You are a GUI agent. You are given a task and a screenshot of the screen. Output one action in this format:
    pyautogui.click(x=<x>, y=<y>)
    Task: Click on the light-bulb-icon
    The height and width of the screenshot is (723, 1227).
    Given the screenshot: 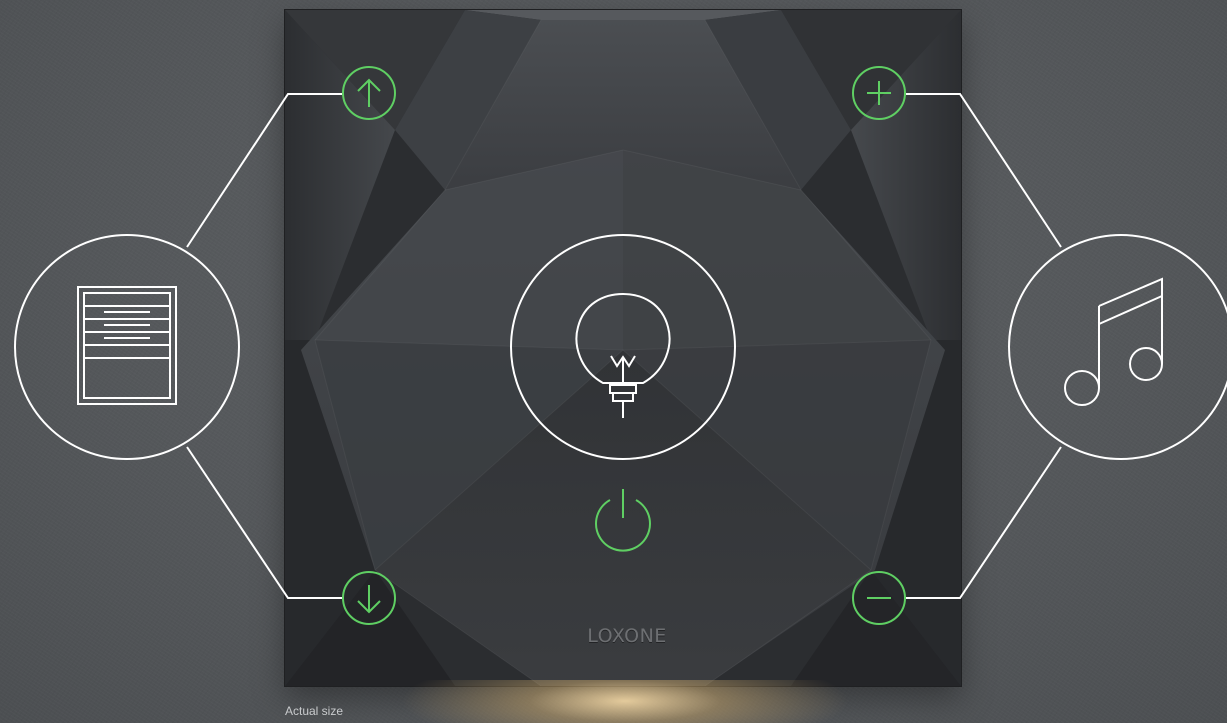 What is the action you would take?
    pyautogui.click(x=623, y=355)
    